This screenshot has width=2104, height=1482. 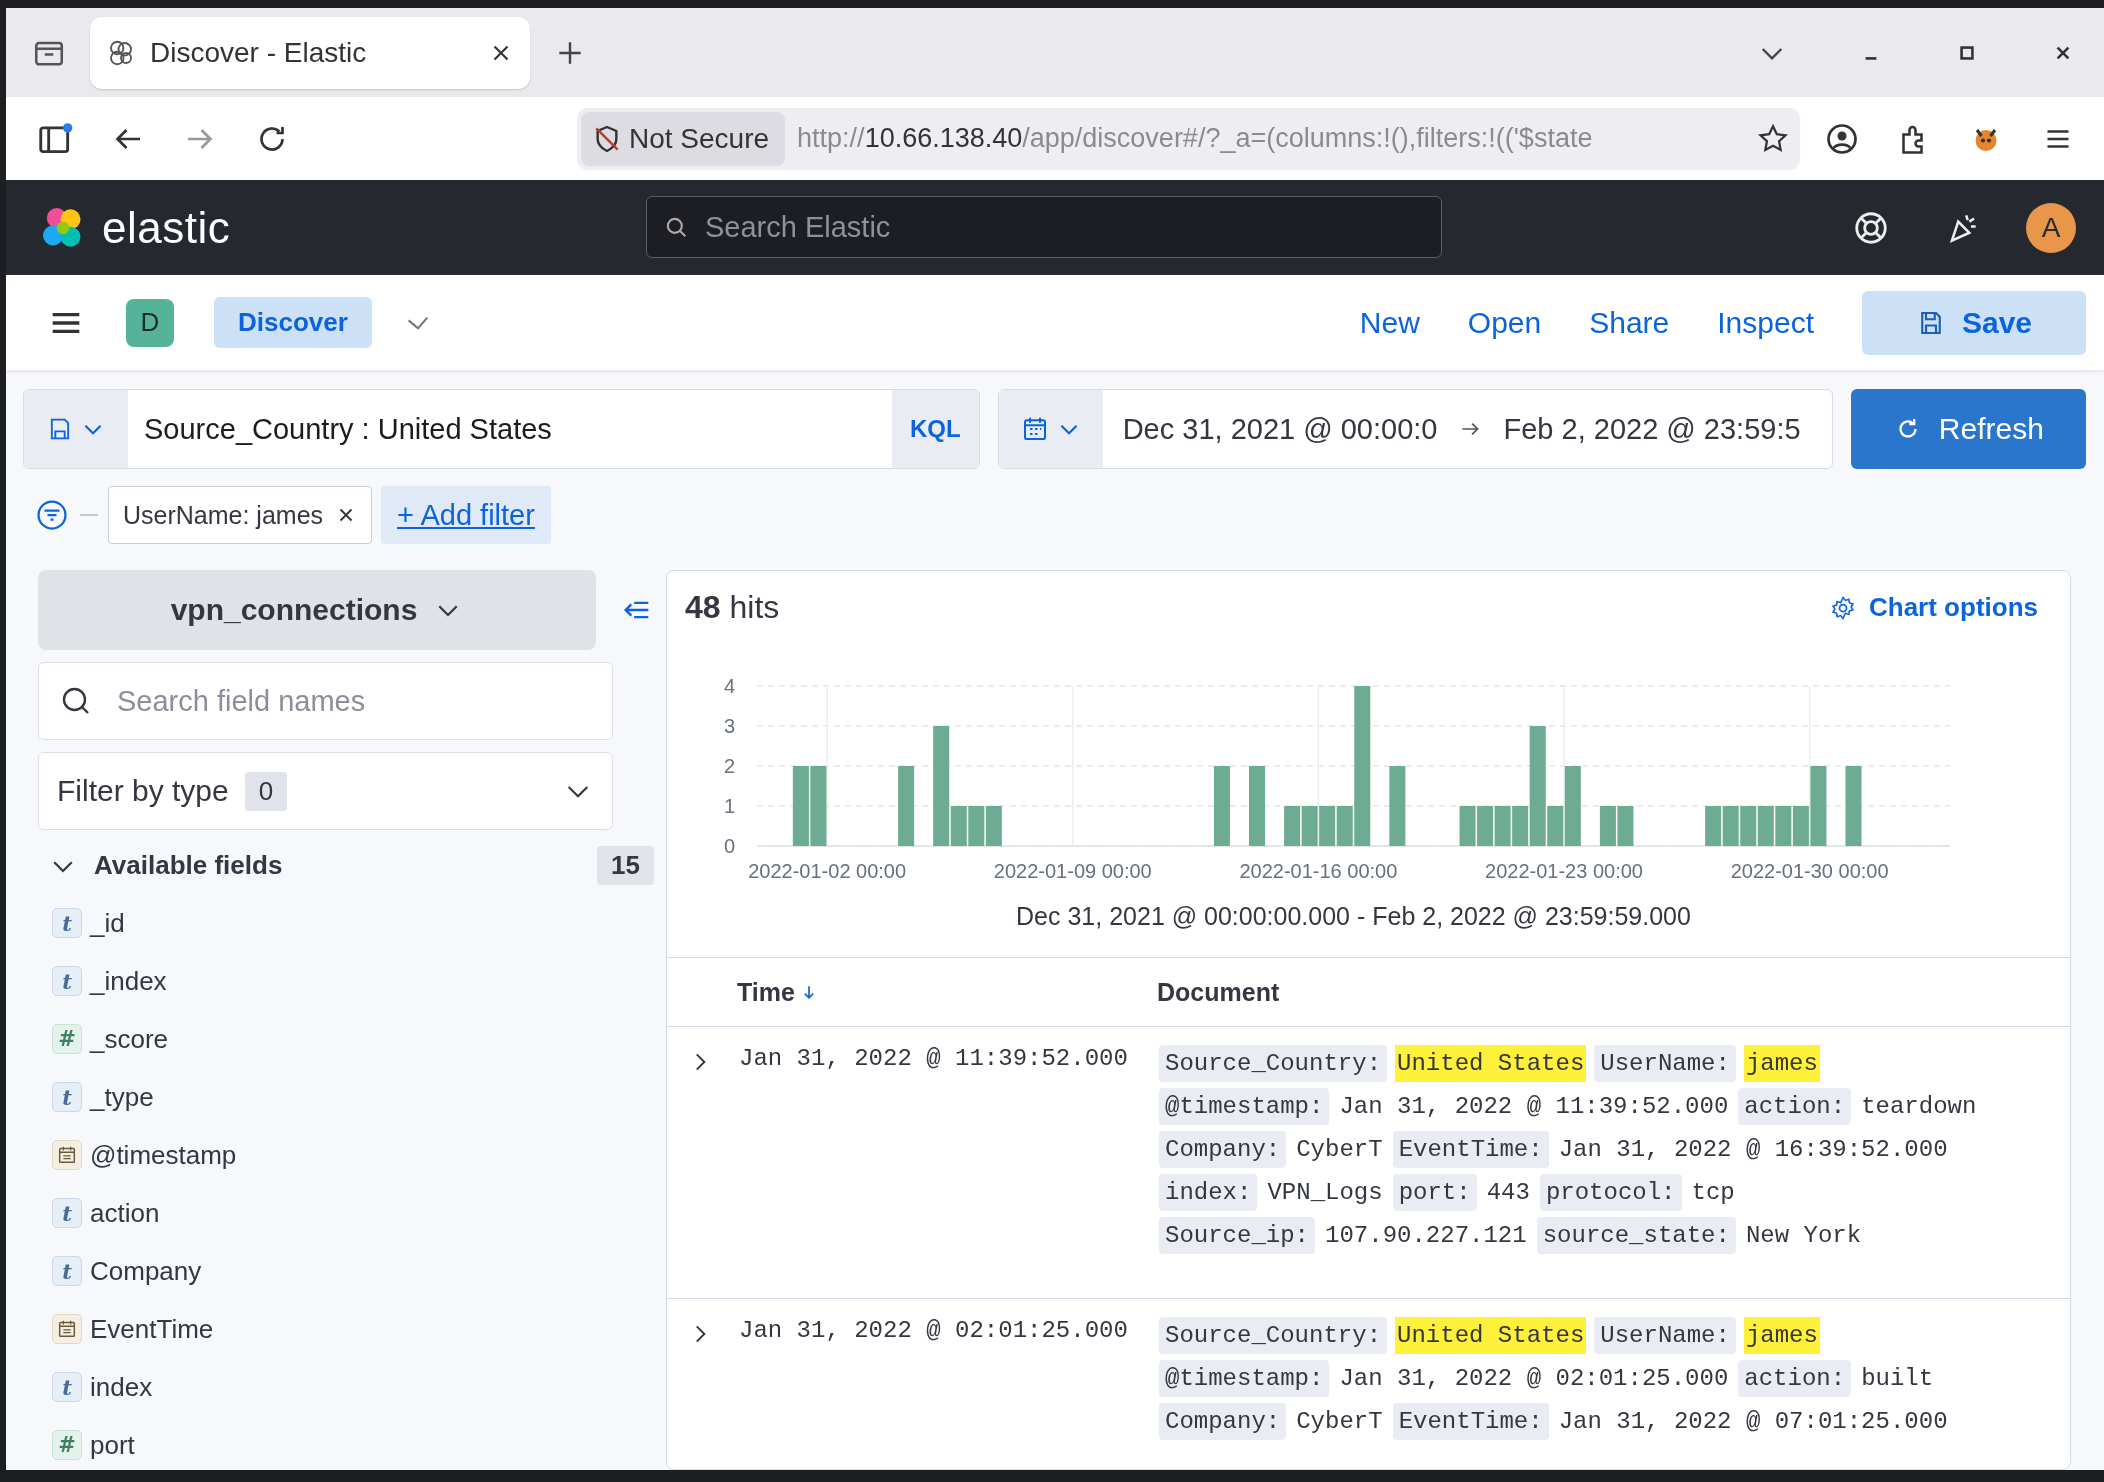 I want to click on field-value: 107.90.227.121, so click(x=1426, y=1236).